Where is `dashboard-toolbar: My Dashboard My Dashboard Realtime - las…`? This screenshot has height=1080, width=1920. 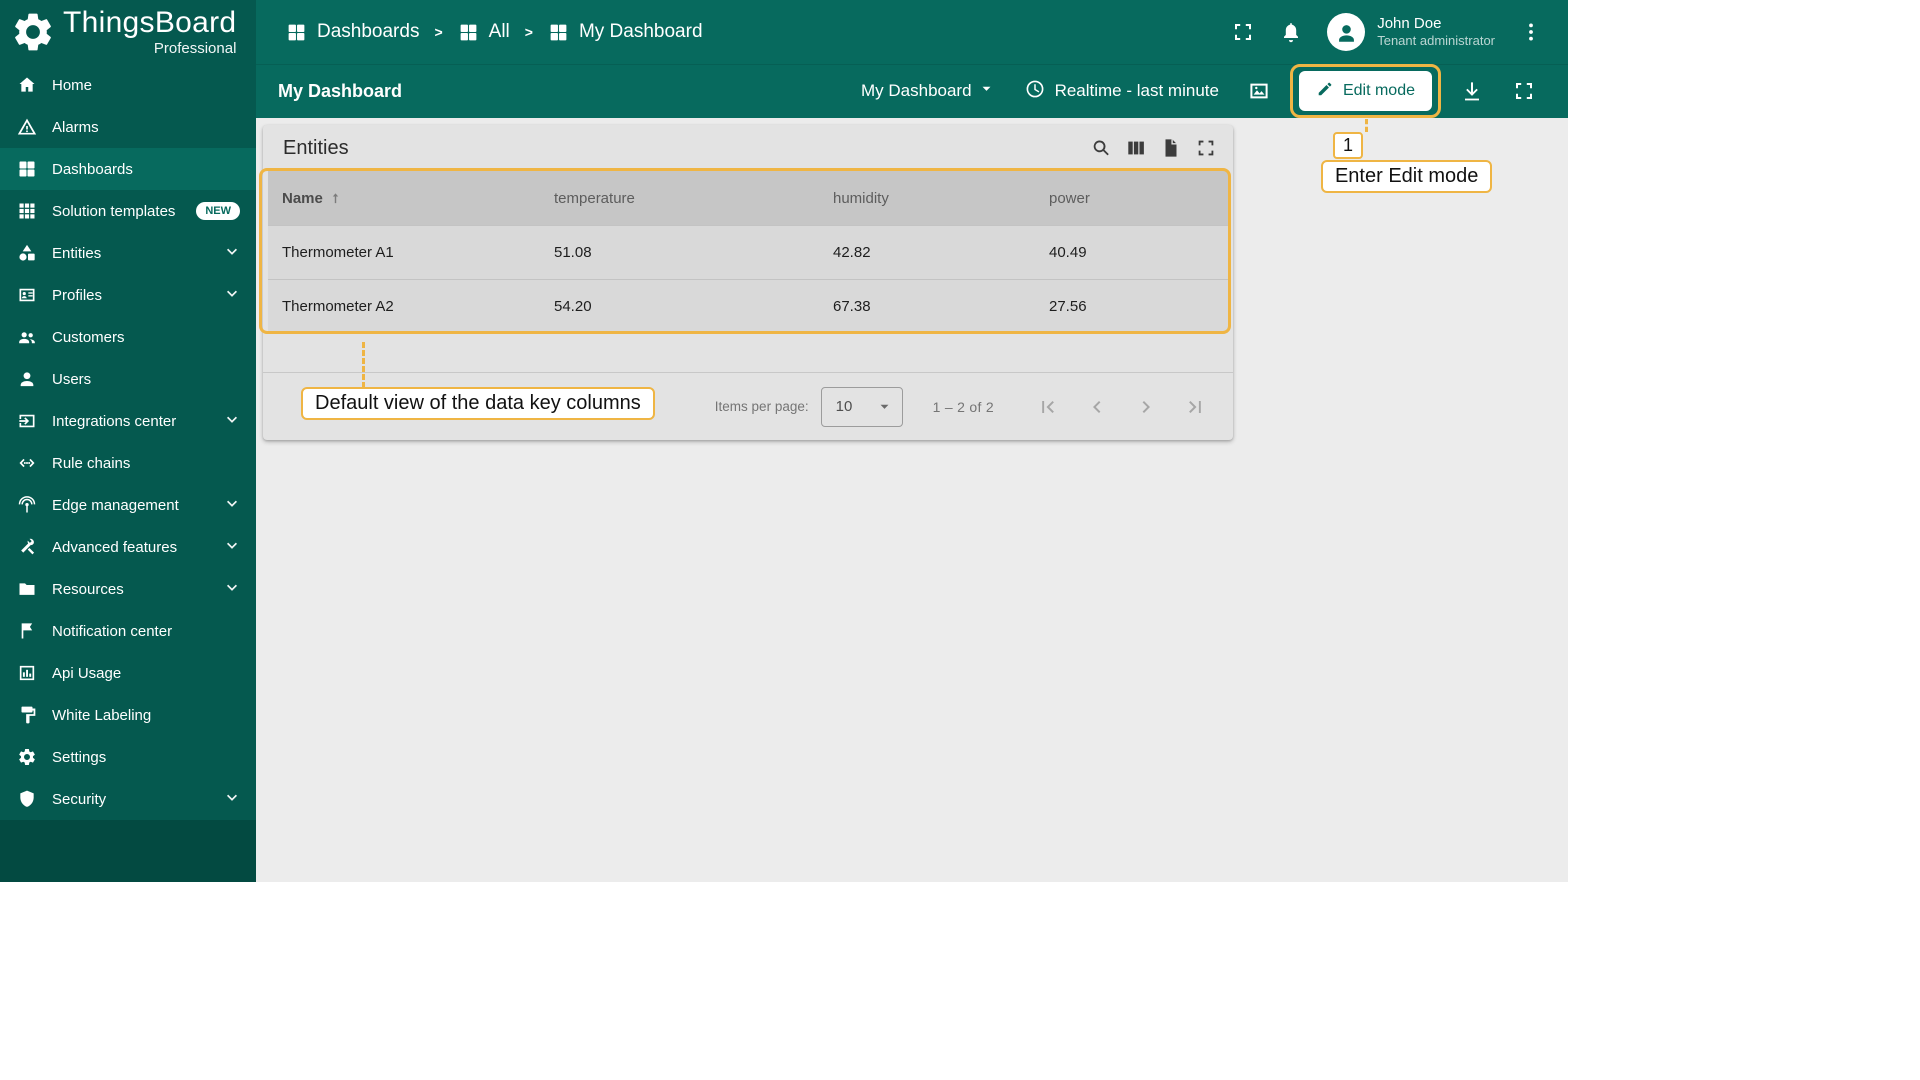 dashboard-toolbar: My Dashboard My Dashboard Realtime - las… is located at coordinates (912, 128).